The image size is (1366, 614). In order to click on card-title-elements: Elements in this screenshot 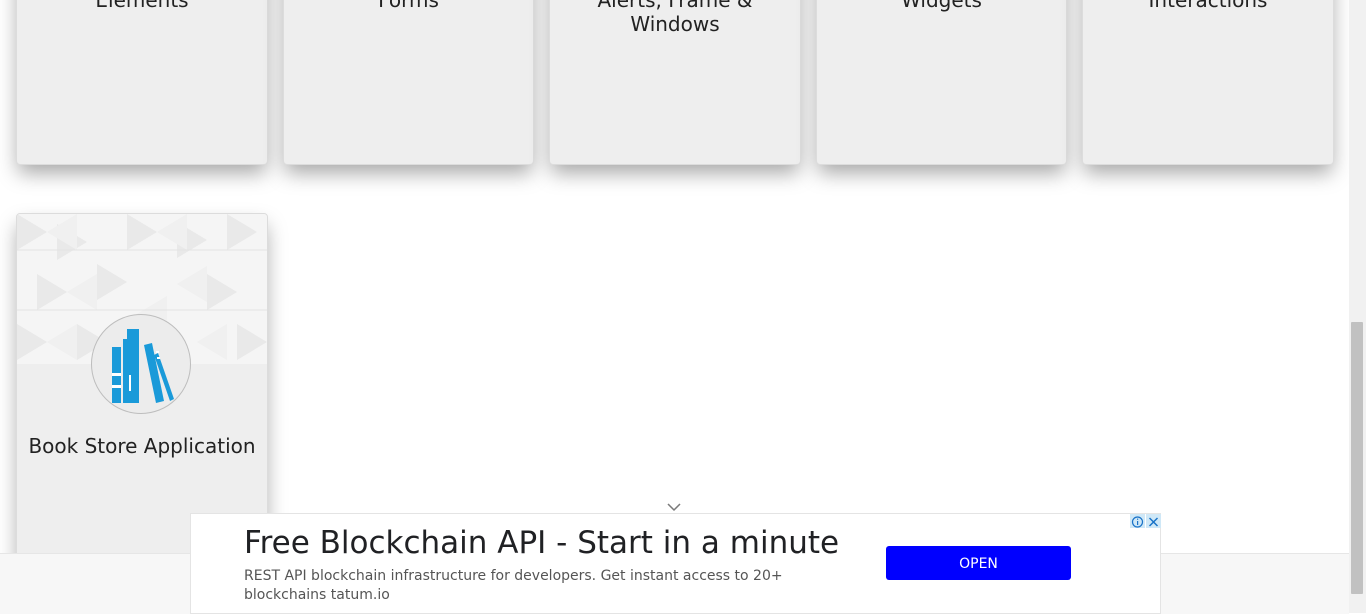, I will do `click(142, 6)`.